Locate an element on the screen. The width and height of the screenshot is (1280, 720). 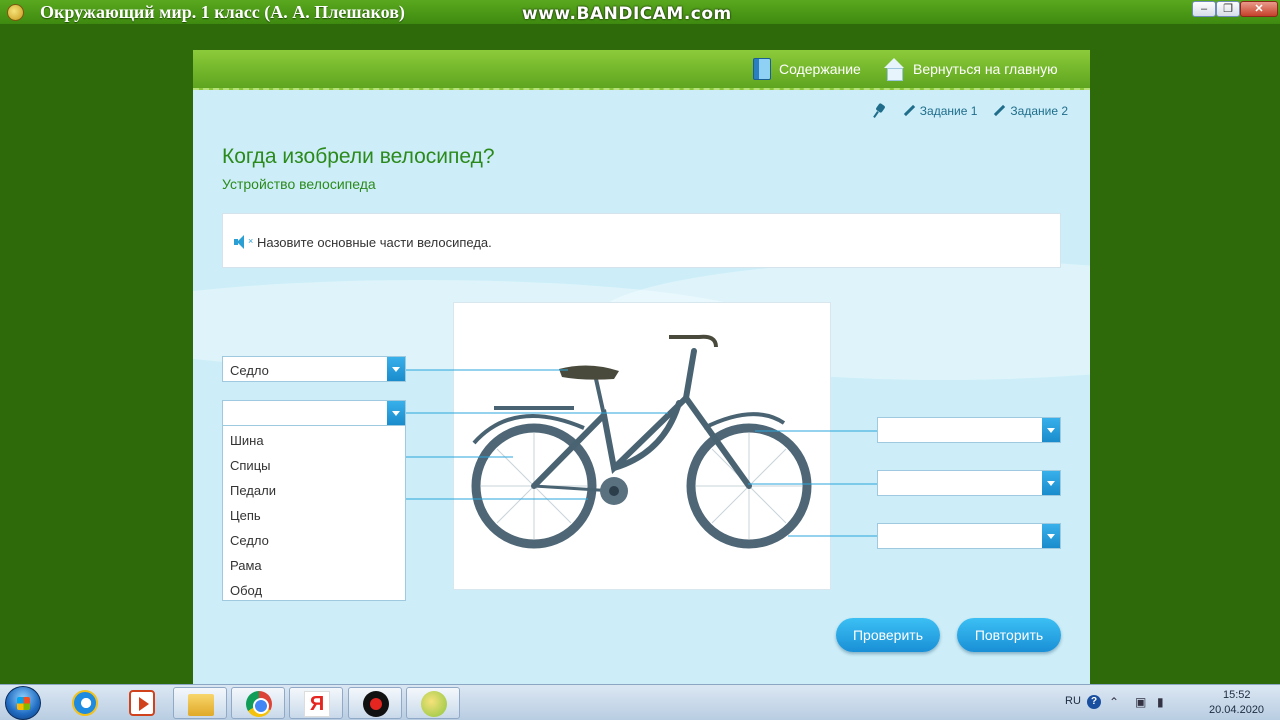
home-icon is located at coordinates (894, 69).